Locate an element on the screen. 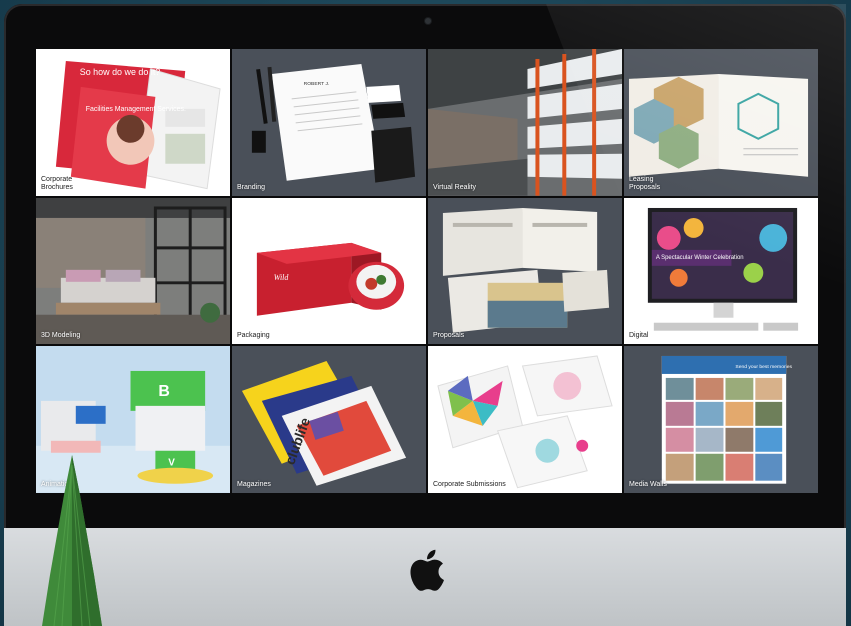  tile-label: Digital is located at coordinates (639, 336).